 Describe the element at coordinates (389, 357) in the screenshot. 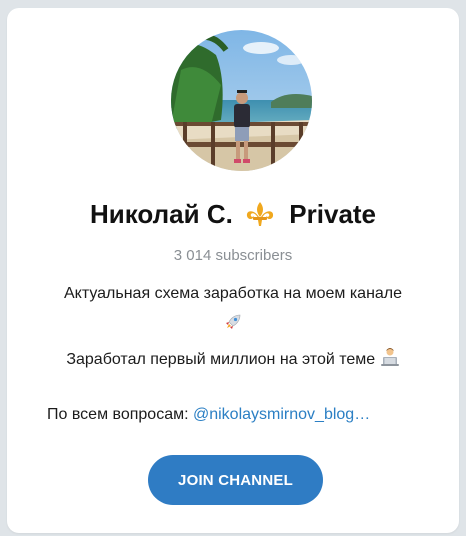

I see `laptop-person-icon` at that location.